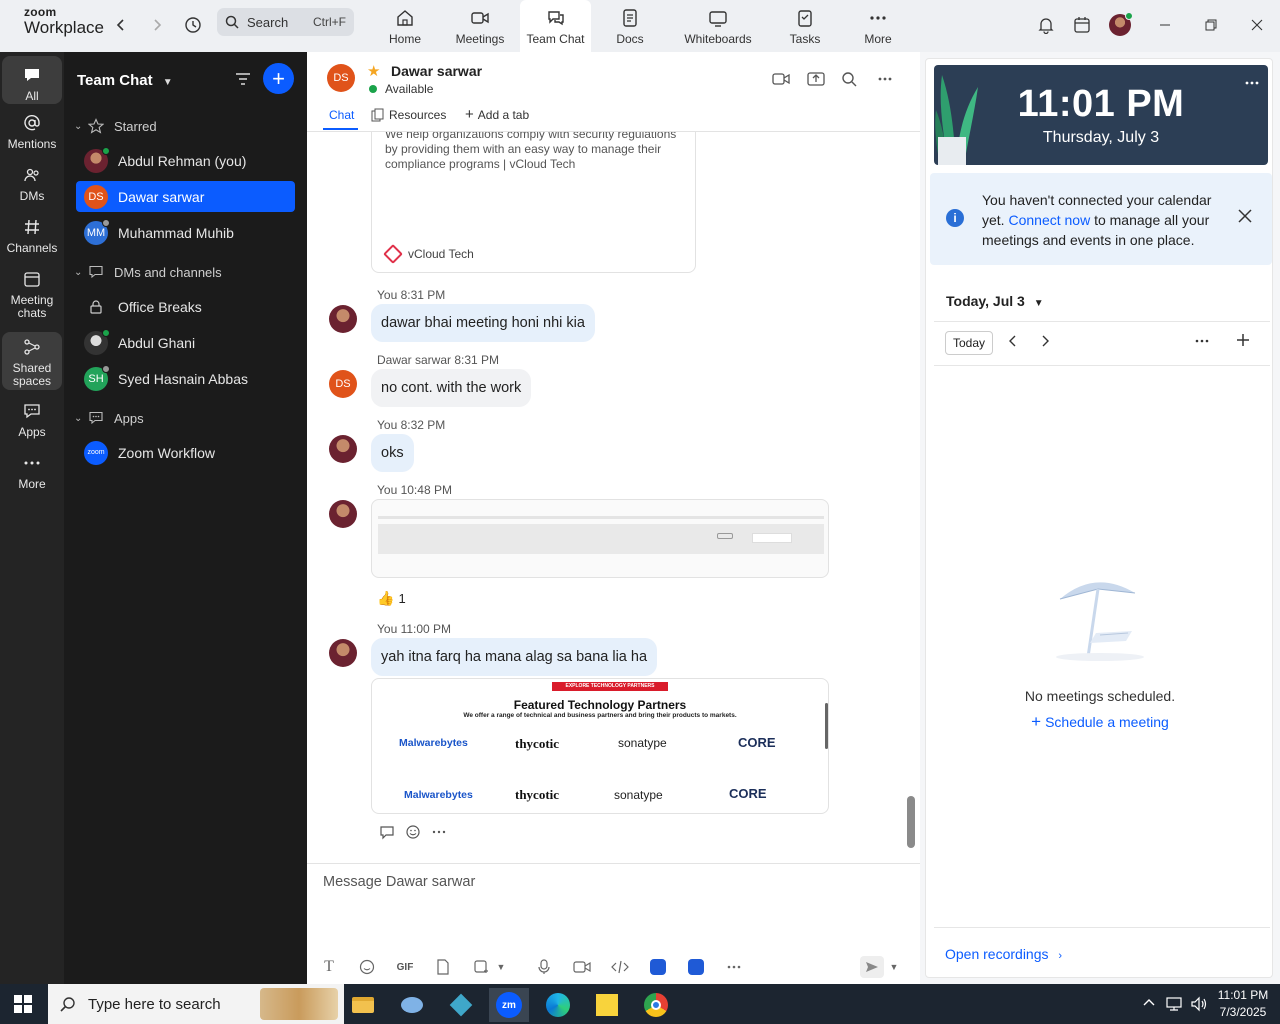  What do you see at coordinates (501, 967) in the screenshot?
I see `chevron-down-icon: ▼` at bounding box center [501, 967].